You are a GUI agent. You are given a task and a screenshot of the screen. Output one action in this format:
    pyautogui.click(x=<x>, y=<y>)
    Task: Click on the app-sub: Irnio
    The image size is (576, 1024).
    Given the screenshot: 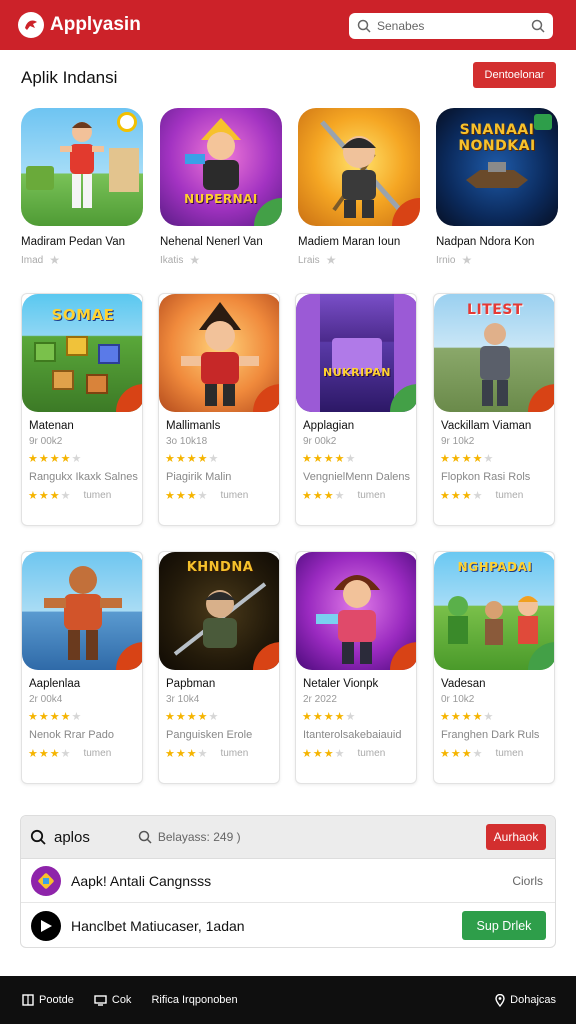 What is the action you would take?
    pyautogui.click(x=446, y=260)
    